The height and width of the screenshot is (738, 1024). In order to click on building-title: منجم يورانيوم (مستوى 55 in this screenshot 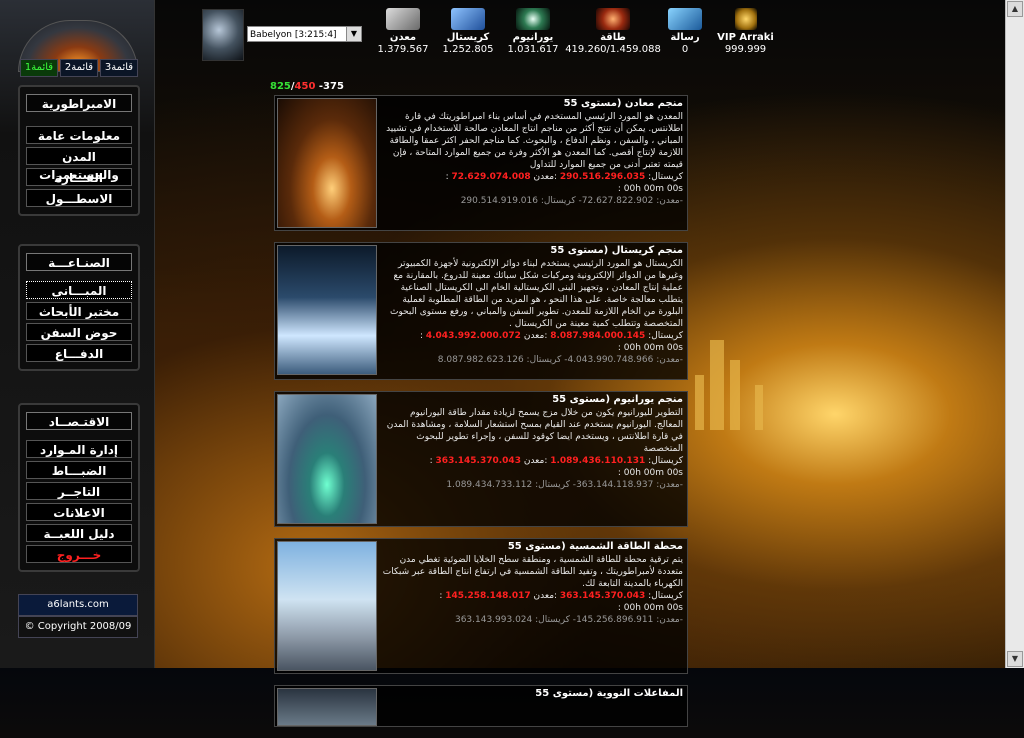, I will do `click(531, 400)`.